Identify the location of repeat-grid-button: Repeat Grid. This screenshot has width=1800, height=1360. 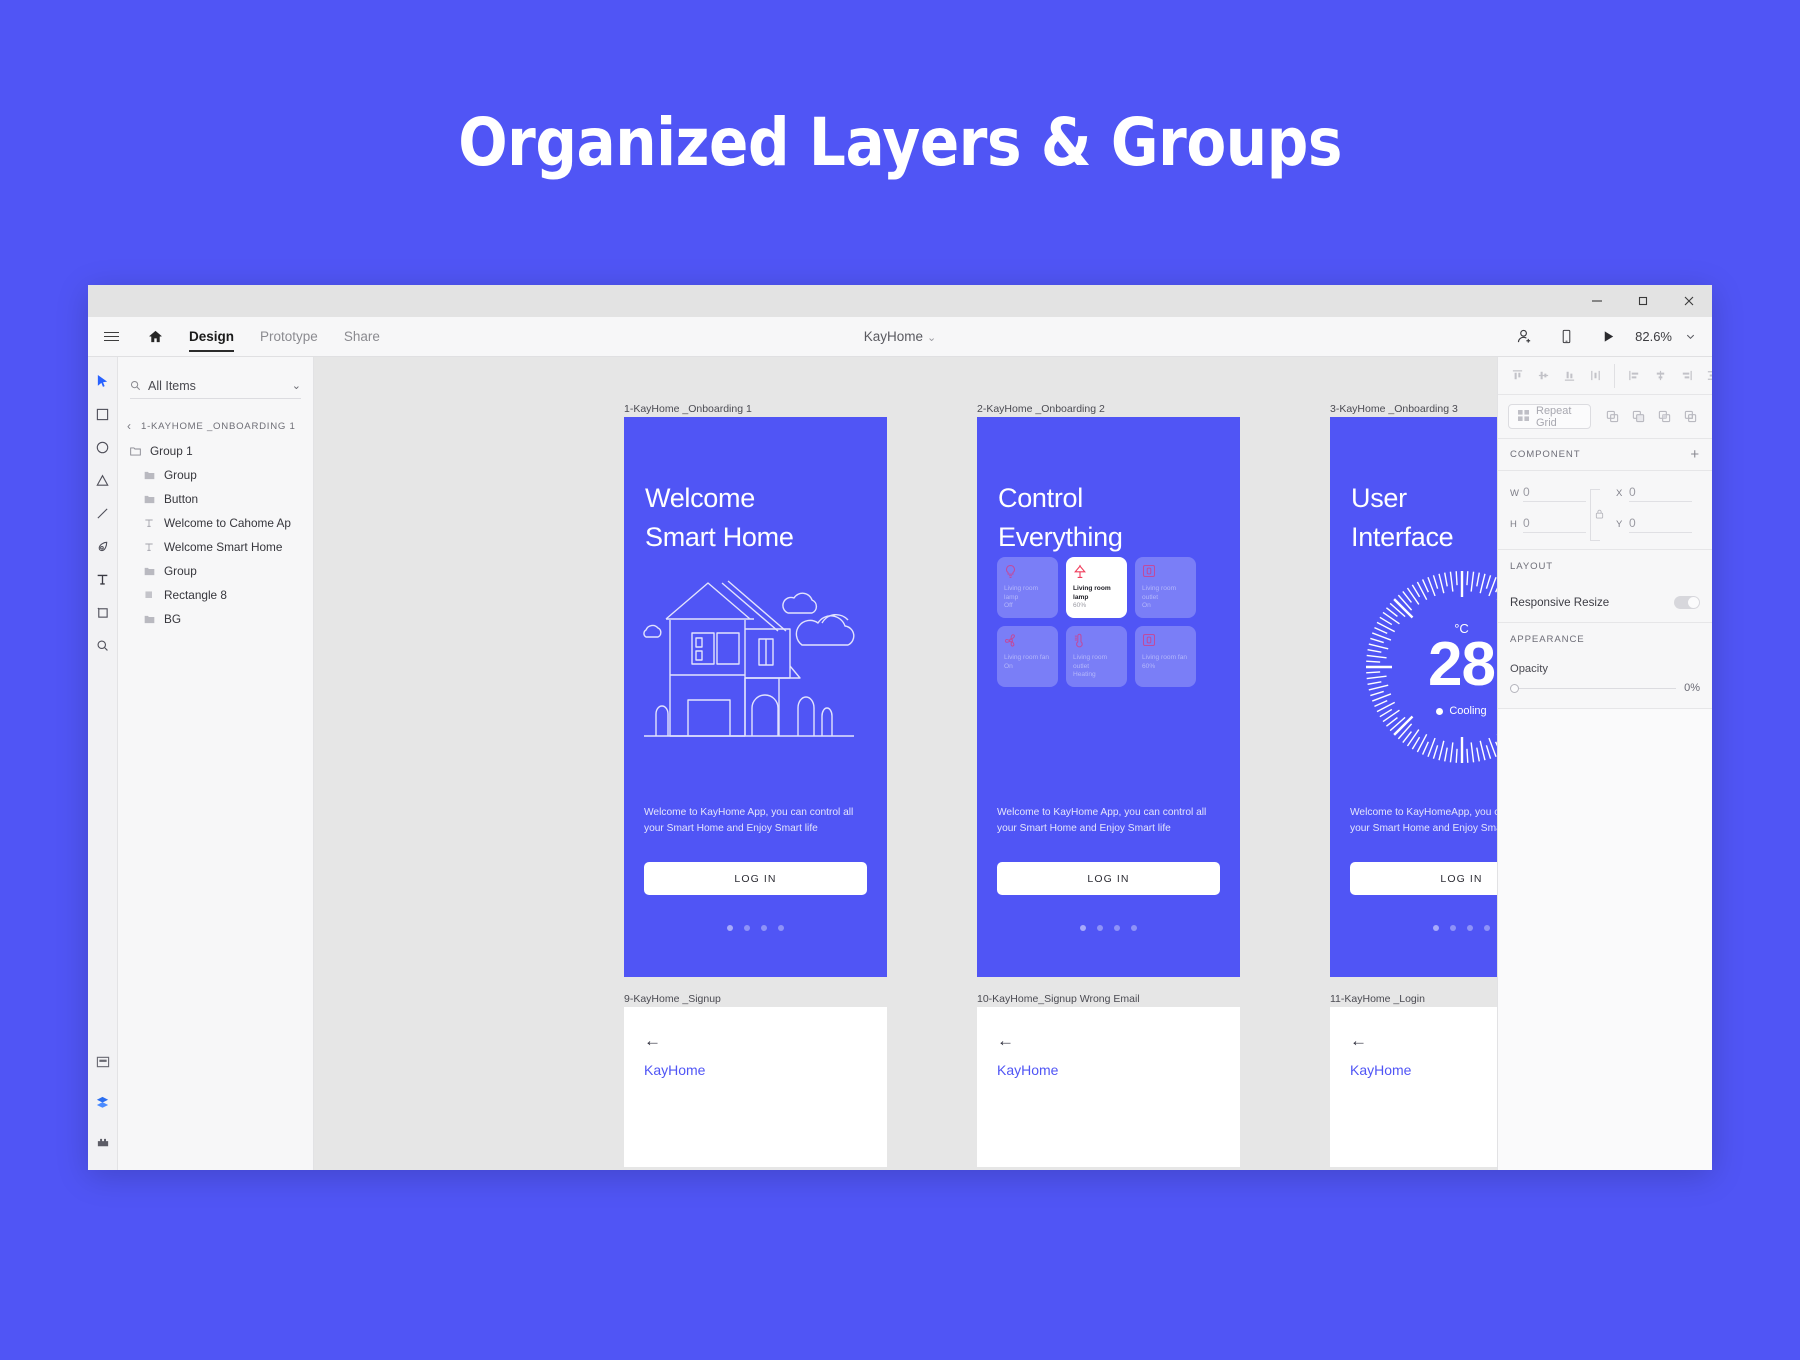
(1549, 416).